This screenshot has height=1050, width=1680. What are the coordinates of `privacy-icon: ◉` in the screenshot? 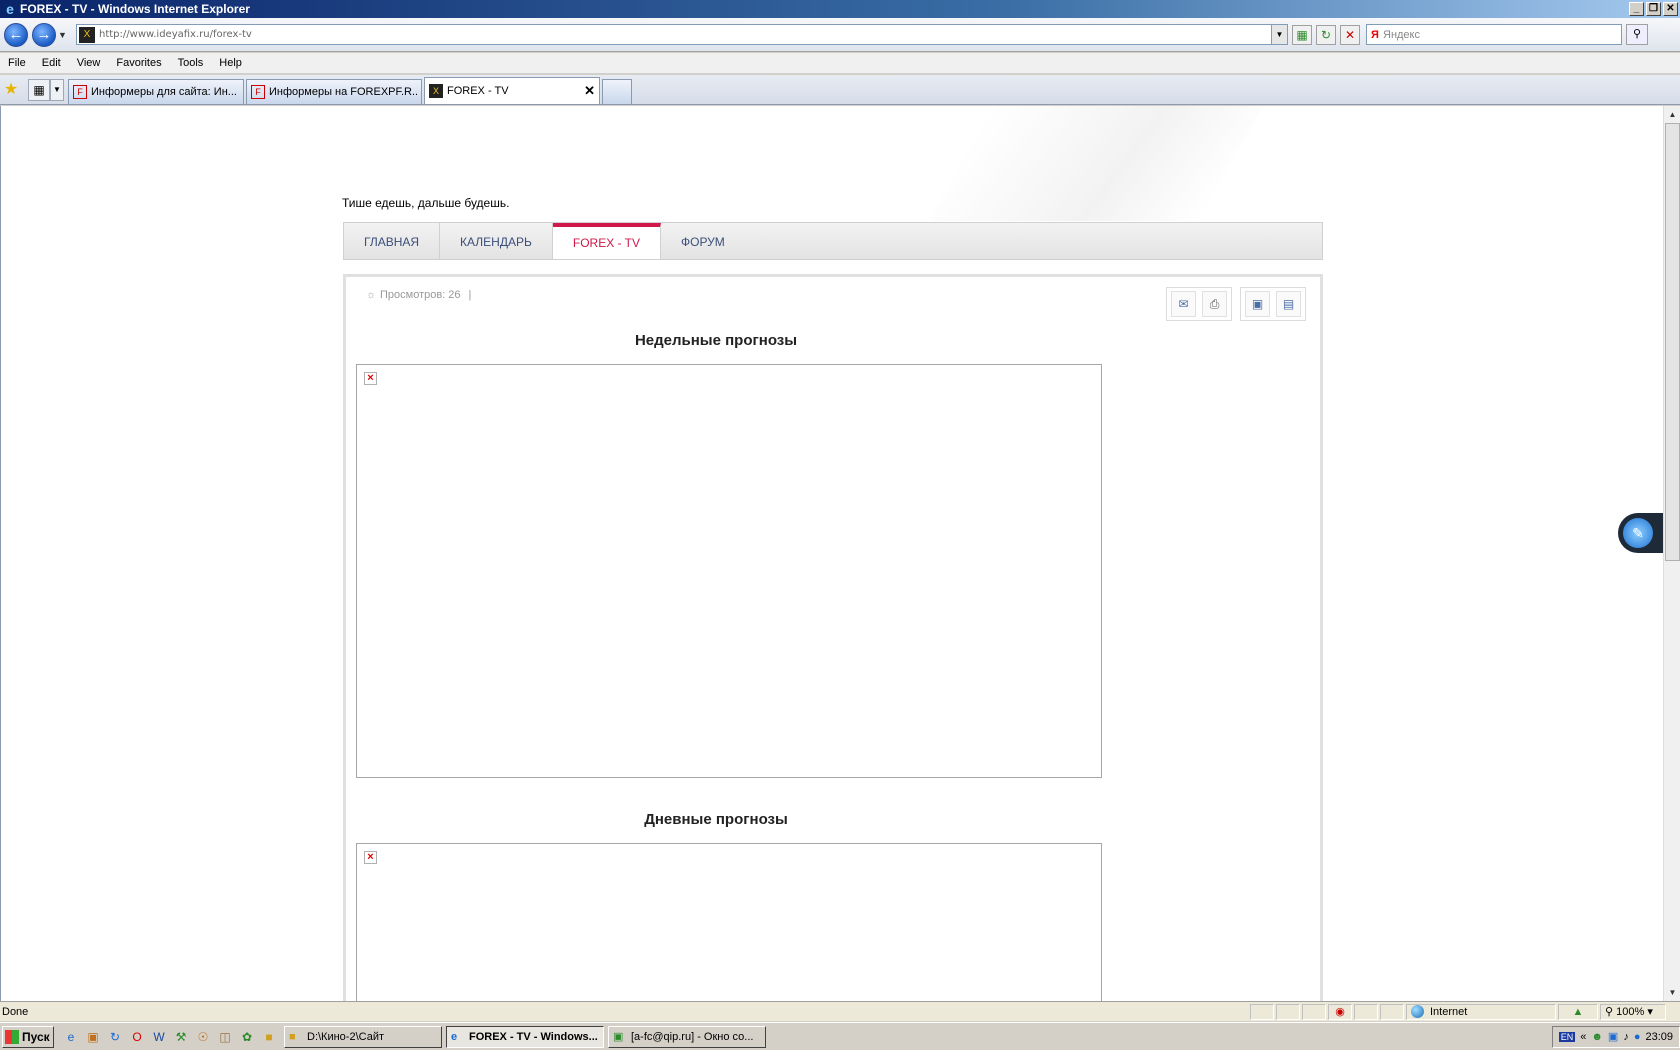 It's located at (1340, 1011).